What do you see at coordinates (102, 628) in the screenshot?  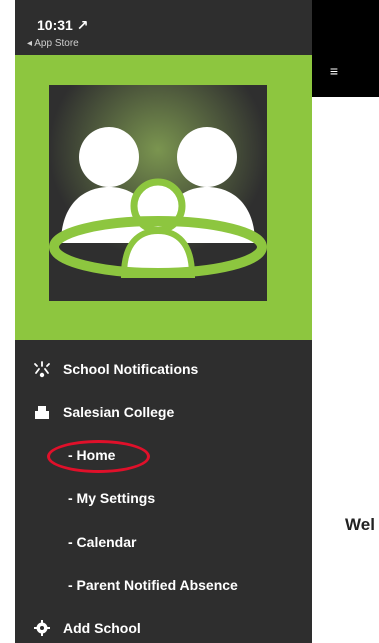 I see `menu-item-label: Add School` at bounding box center [102, 628].